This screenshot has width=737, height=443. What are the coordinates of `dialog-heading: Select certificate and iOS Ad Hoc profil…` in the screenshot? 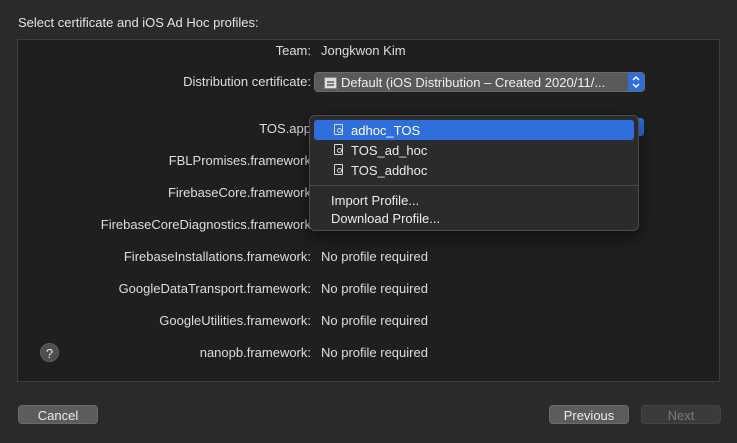 It's located at (138, 22).